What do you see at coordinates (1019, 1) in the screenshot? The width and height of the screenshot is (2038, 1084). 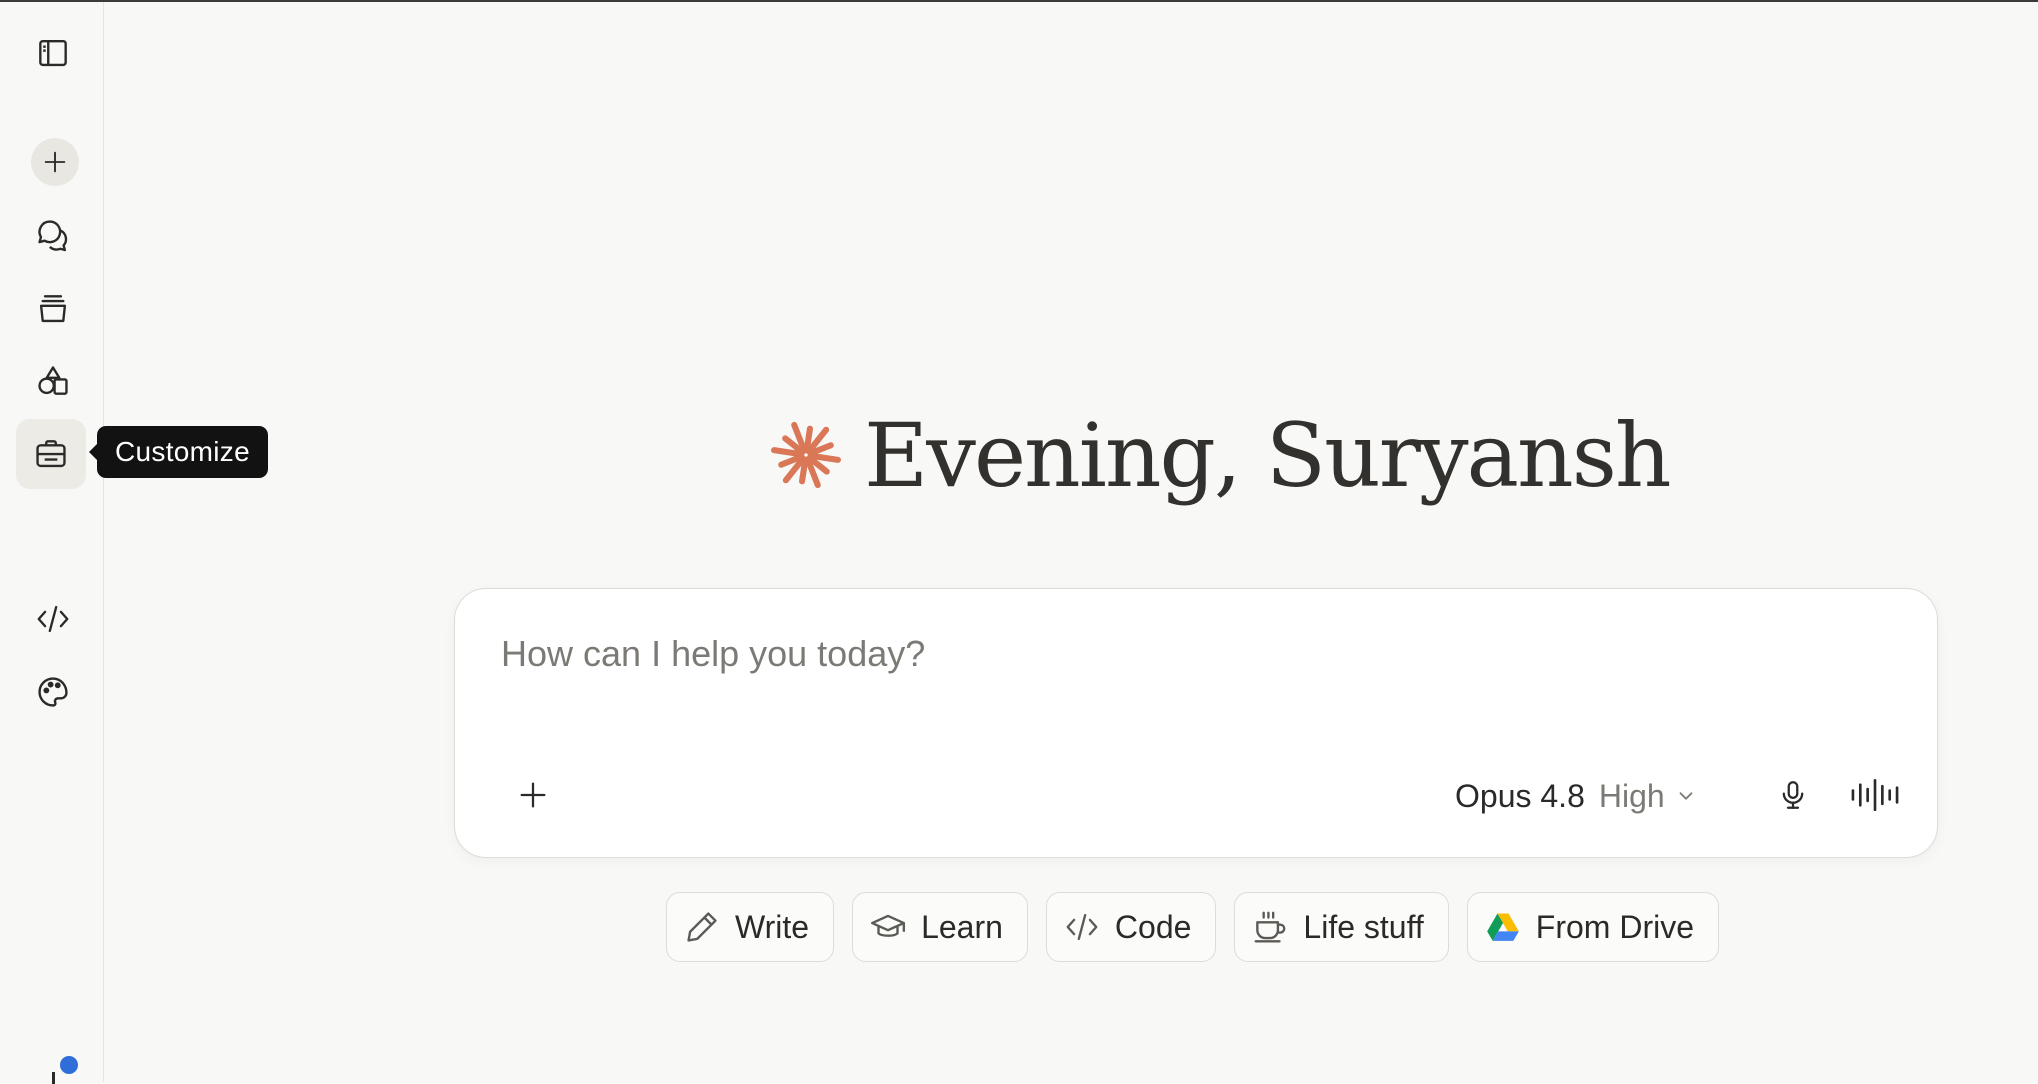 I see `window-top-border` at bounding box center [1019, 1].